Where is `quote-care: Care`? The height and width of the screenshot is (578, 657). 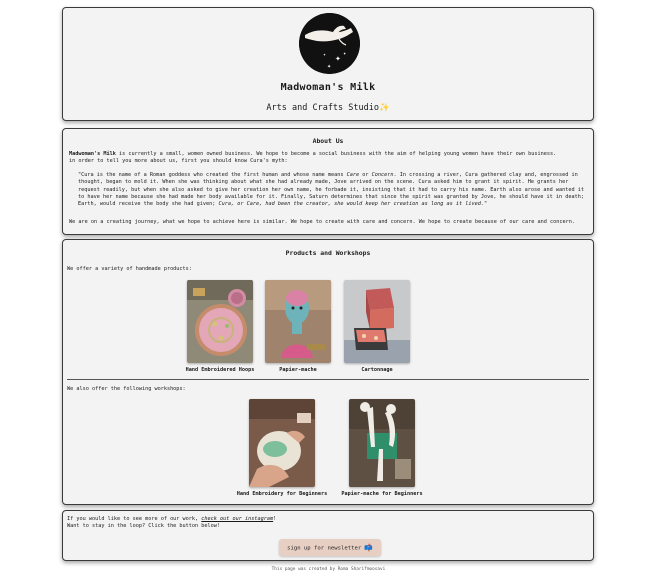 quote-care: Care is located at coordinates (353, 175).